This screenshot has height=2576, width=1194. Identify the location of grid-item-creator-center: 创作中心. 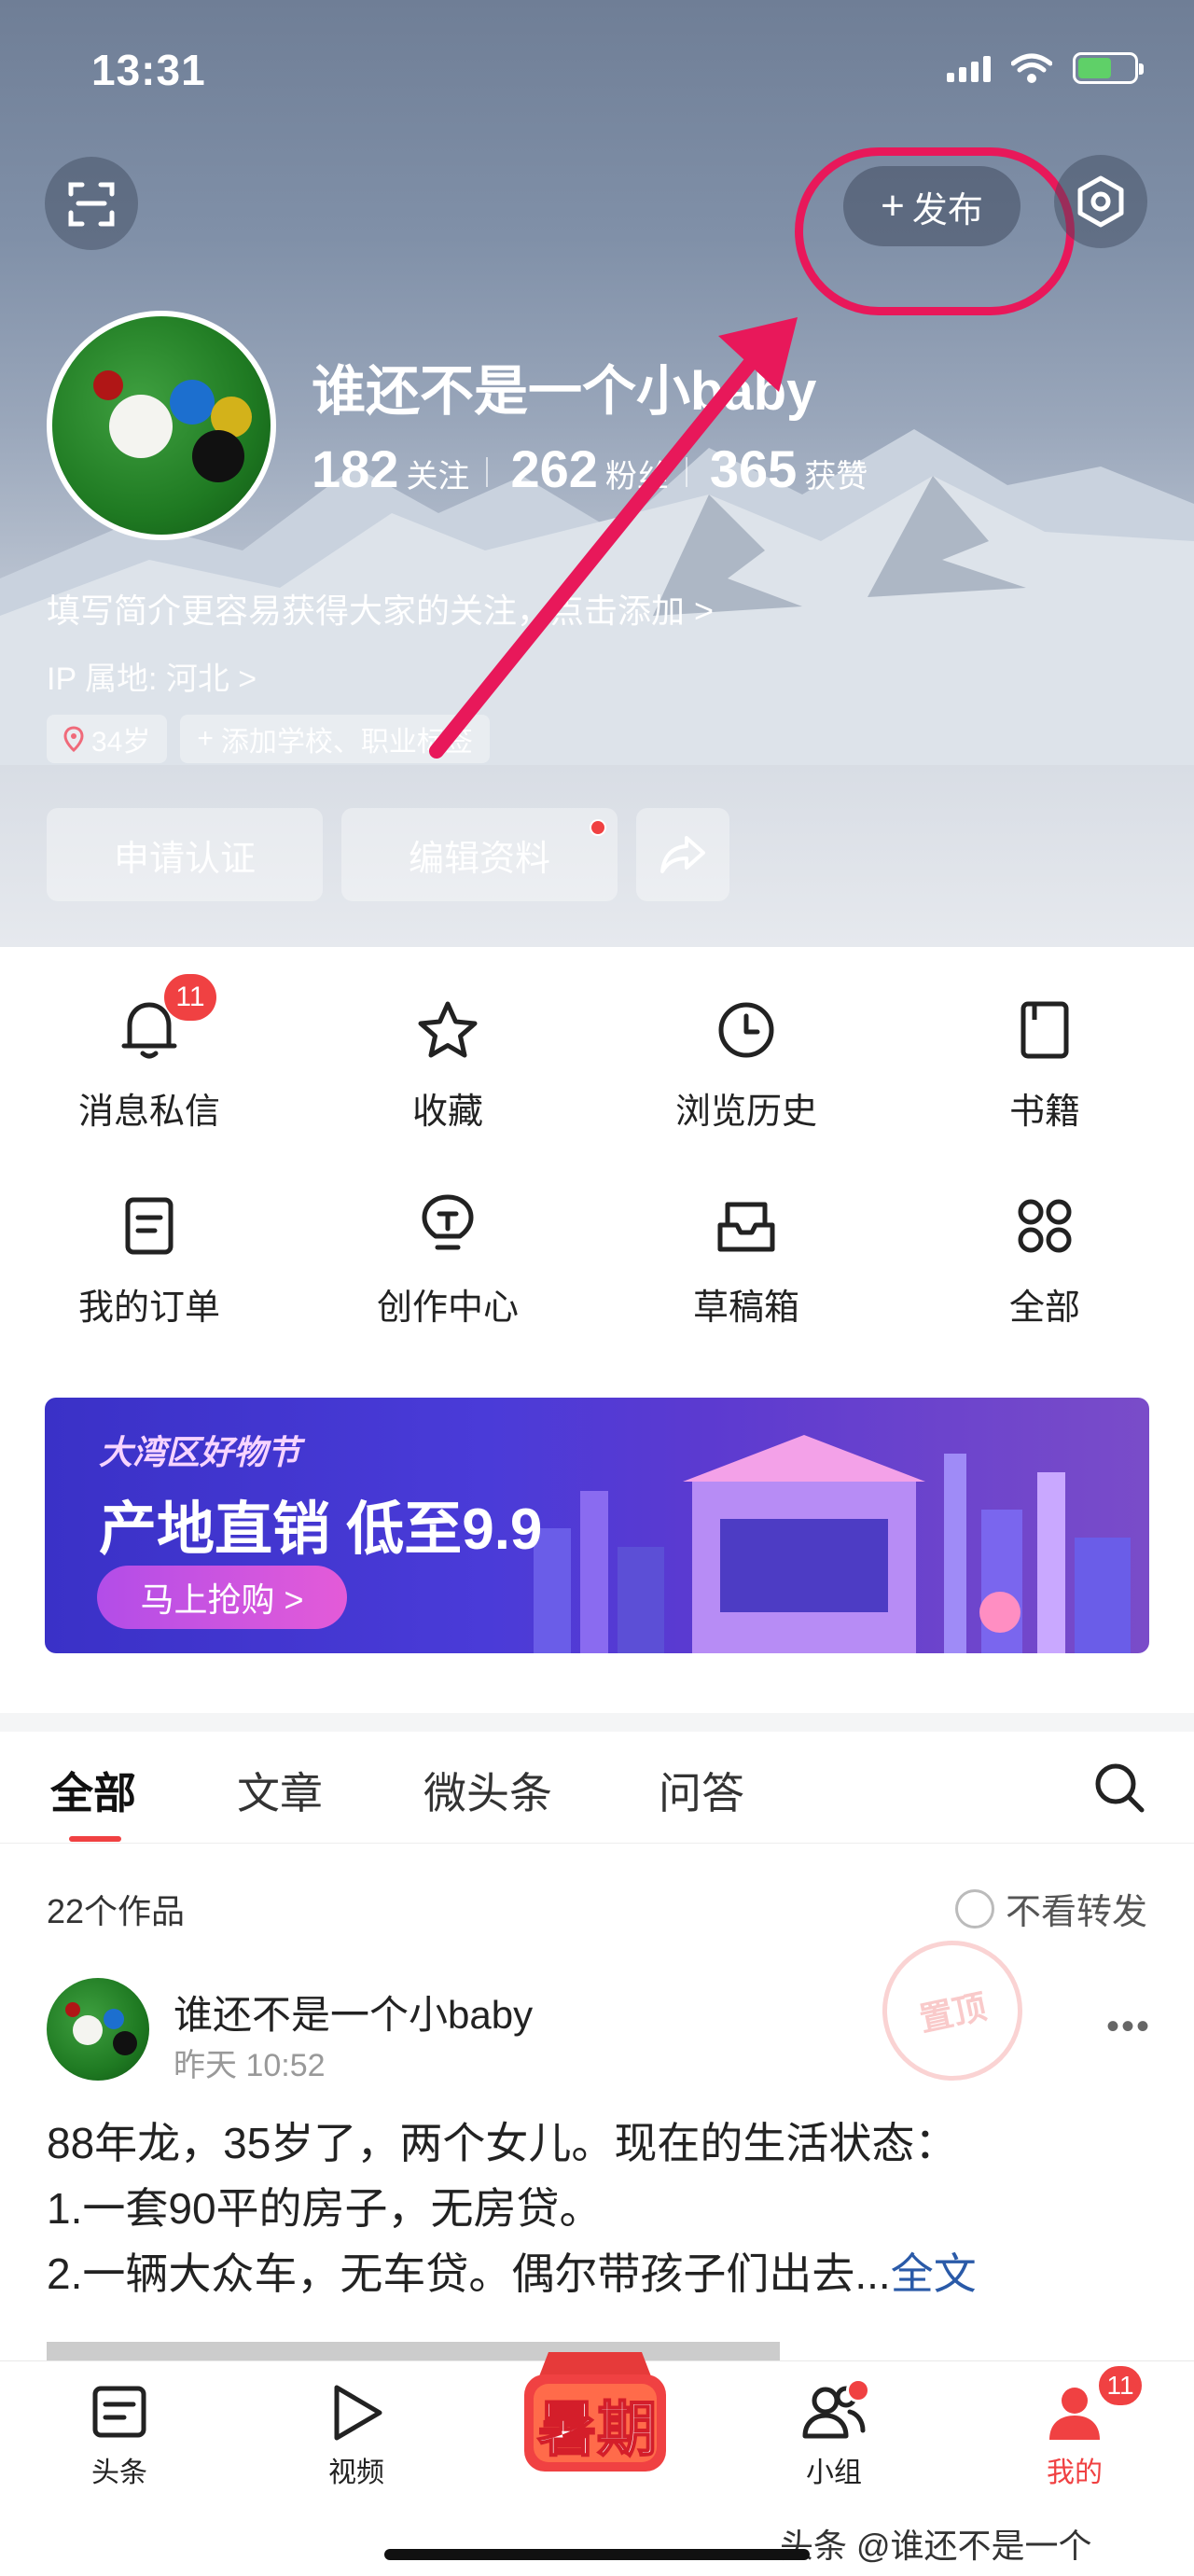
(447, 1264).